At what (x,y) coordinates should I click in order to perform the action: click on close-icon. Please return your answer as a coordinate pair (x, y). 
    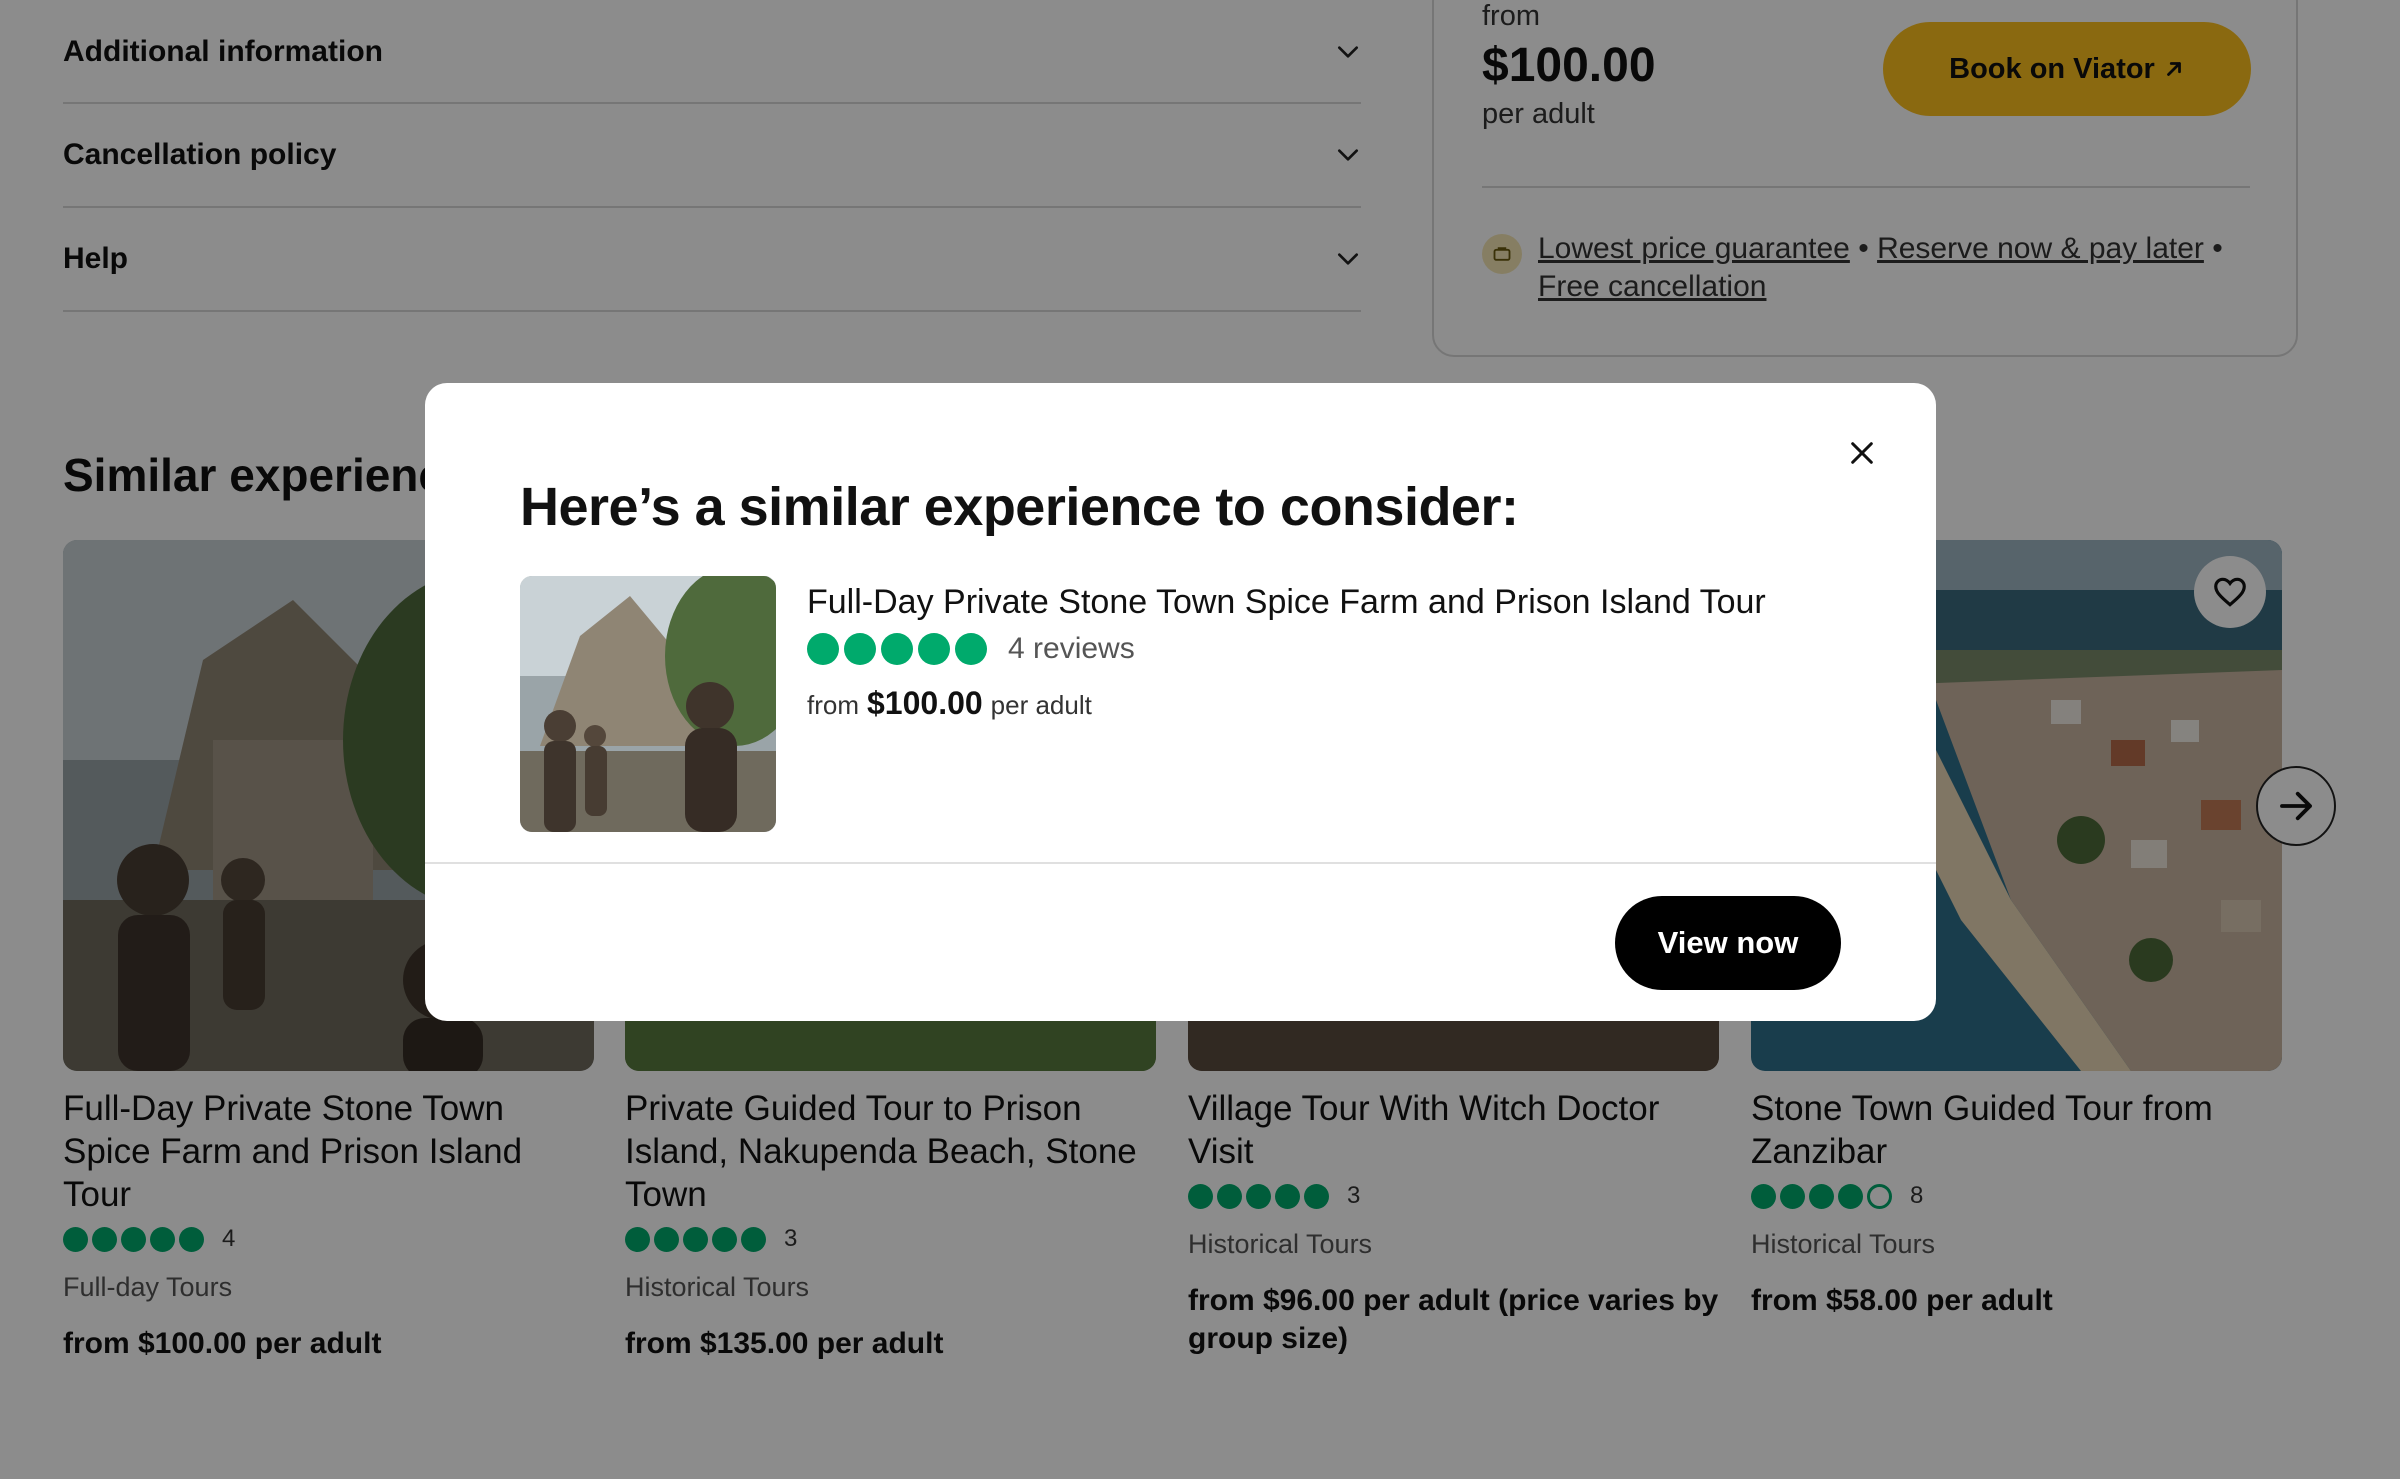
    Looking at the image, I should click on (1862, 453).